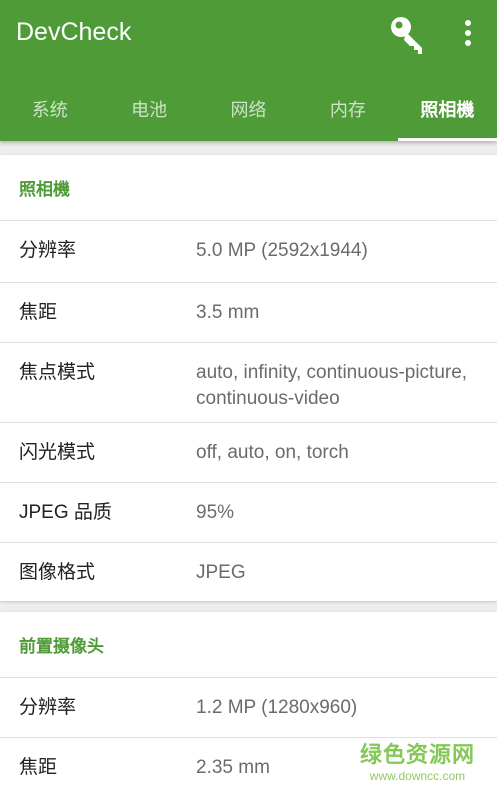 This screenshot has width=497, height=791. I want to click on watermark-url: www.downcc.com, so click(417, 776).